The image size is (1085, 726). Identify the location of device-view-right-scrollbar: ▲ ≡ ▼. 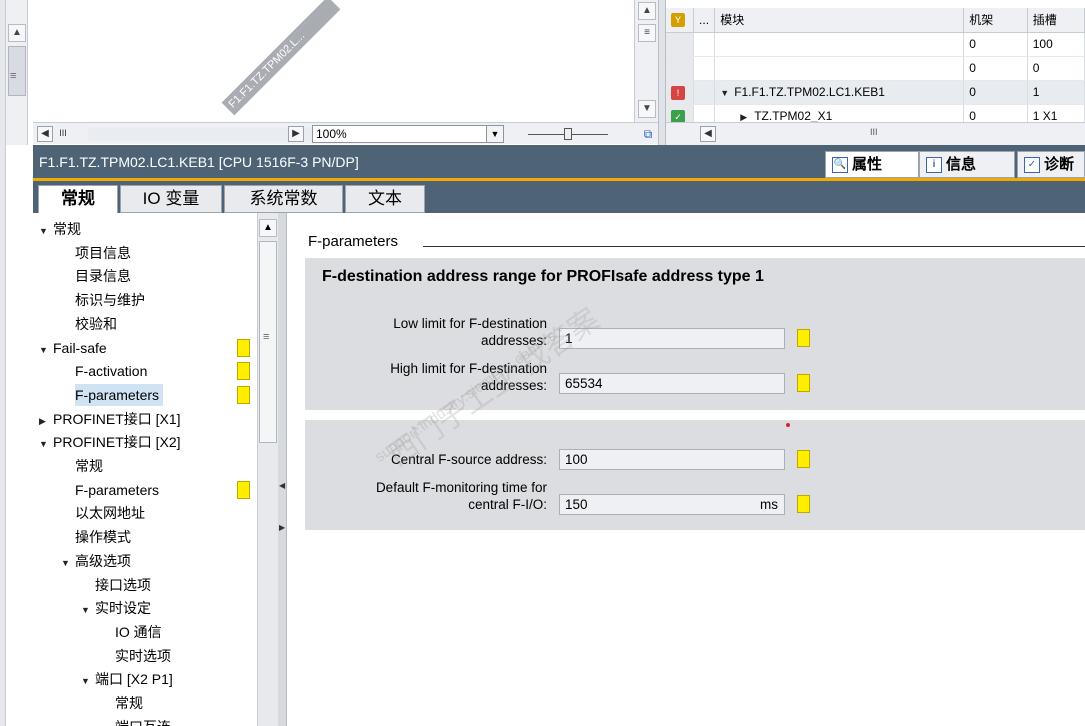
(646, 61).